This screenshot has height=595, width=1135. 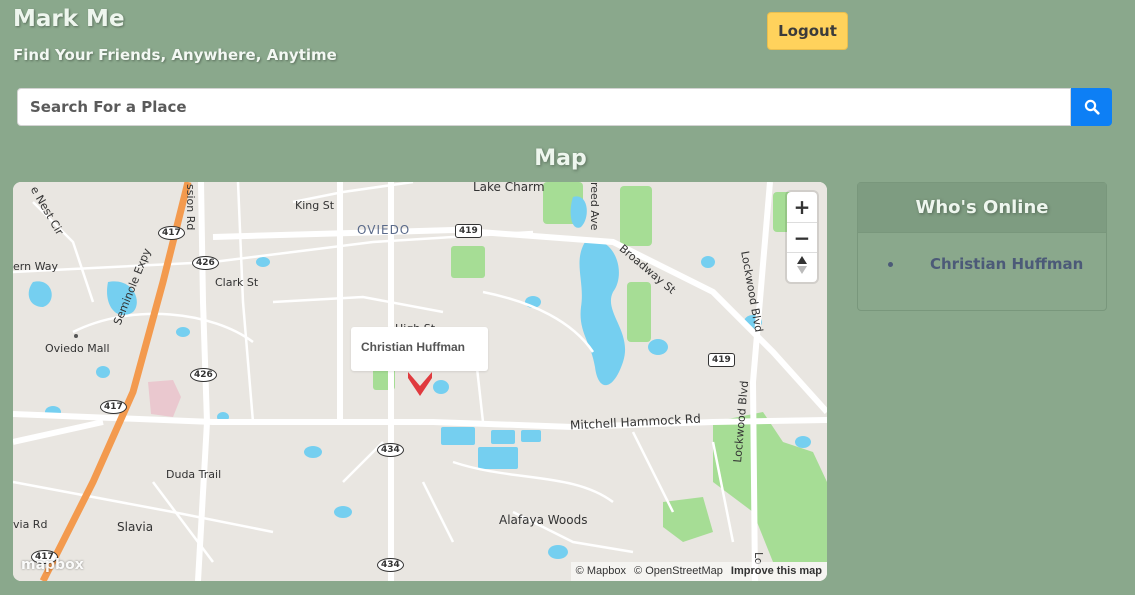 What do you see at coordinates (390, 450) in the screenshot?
I see `route-shield-434-a: 434` at bounding box center [390, 450].